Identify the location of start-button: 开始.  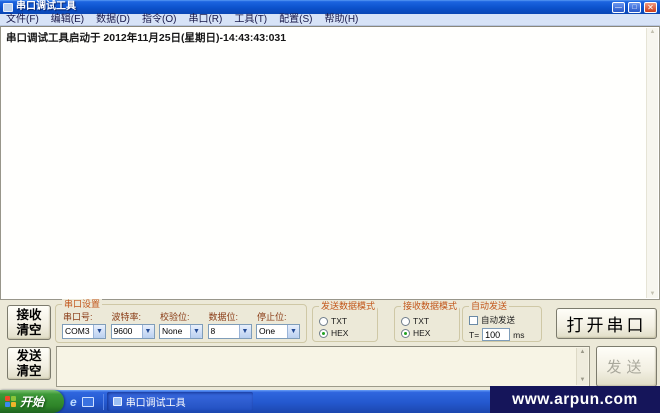
(32, 401).